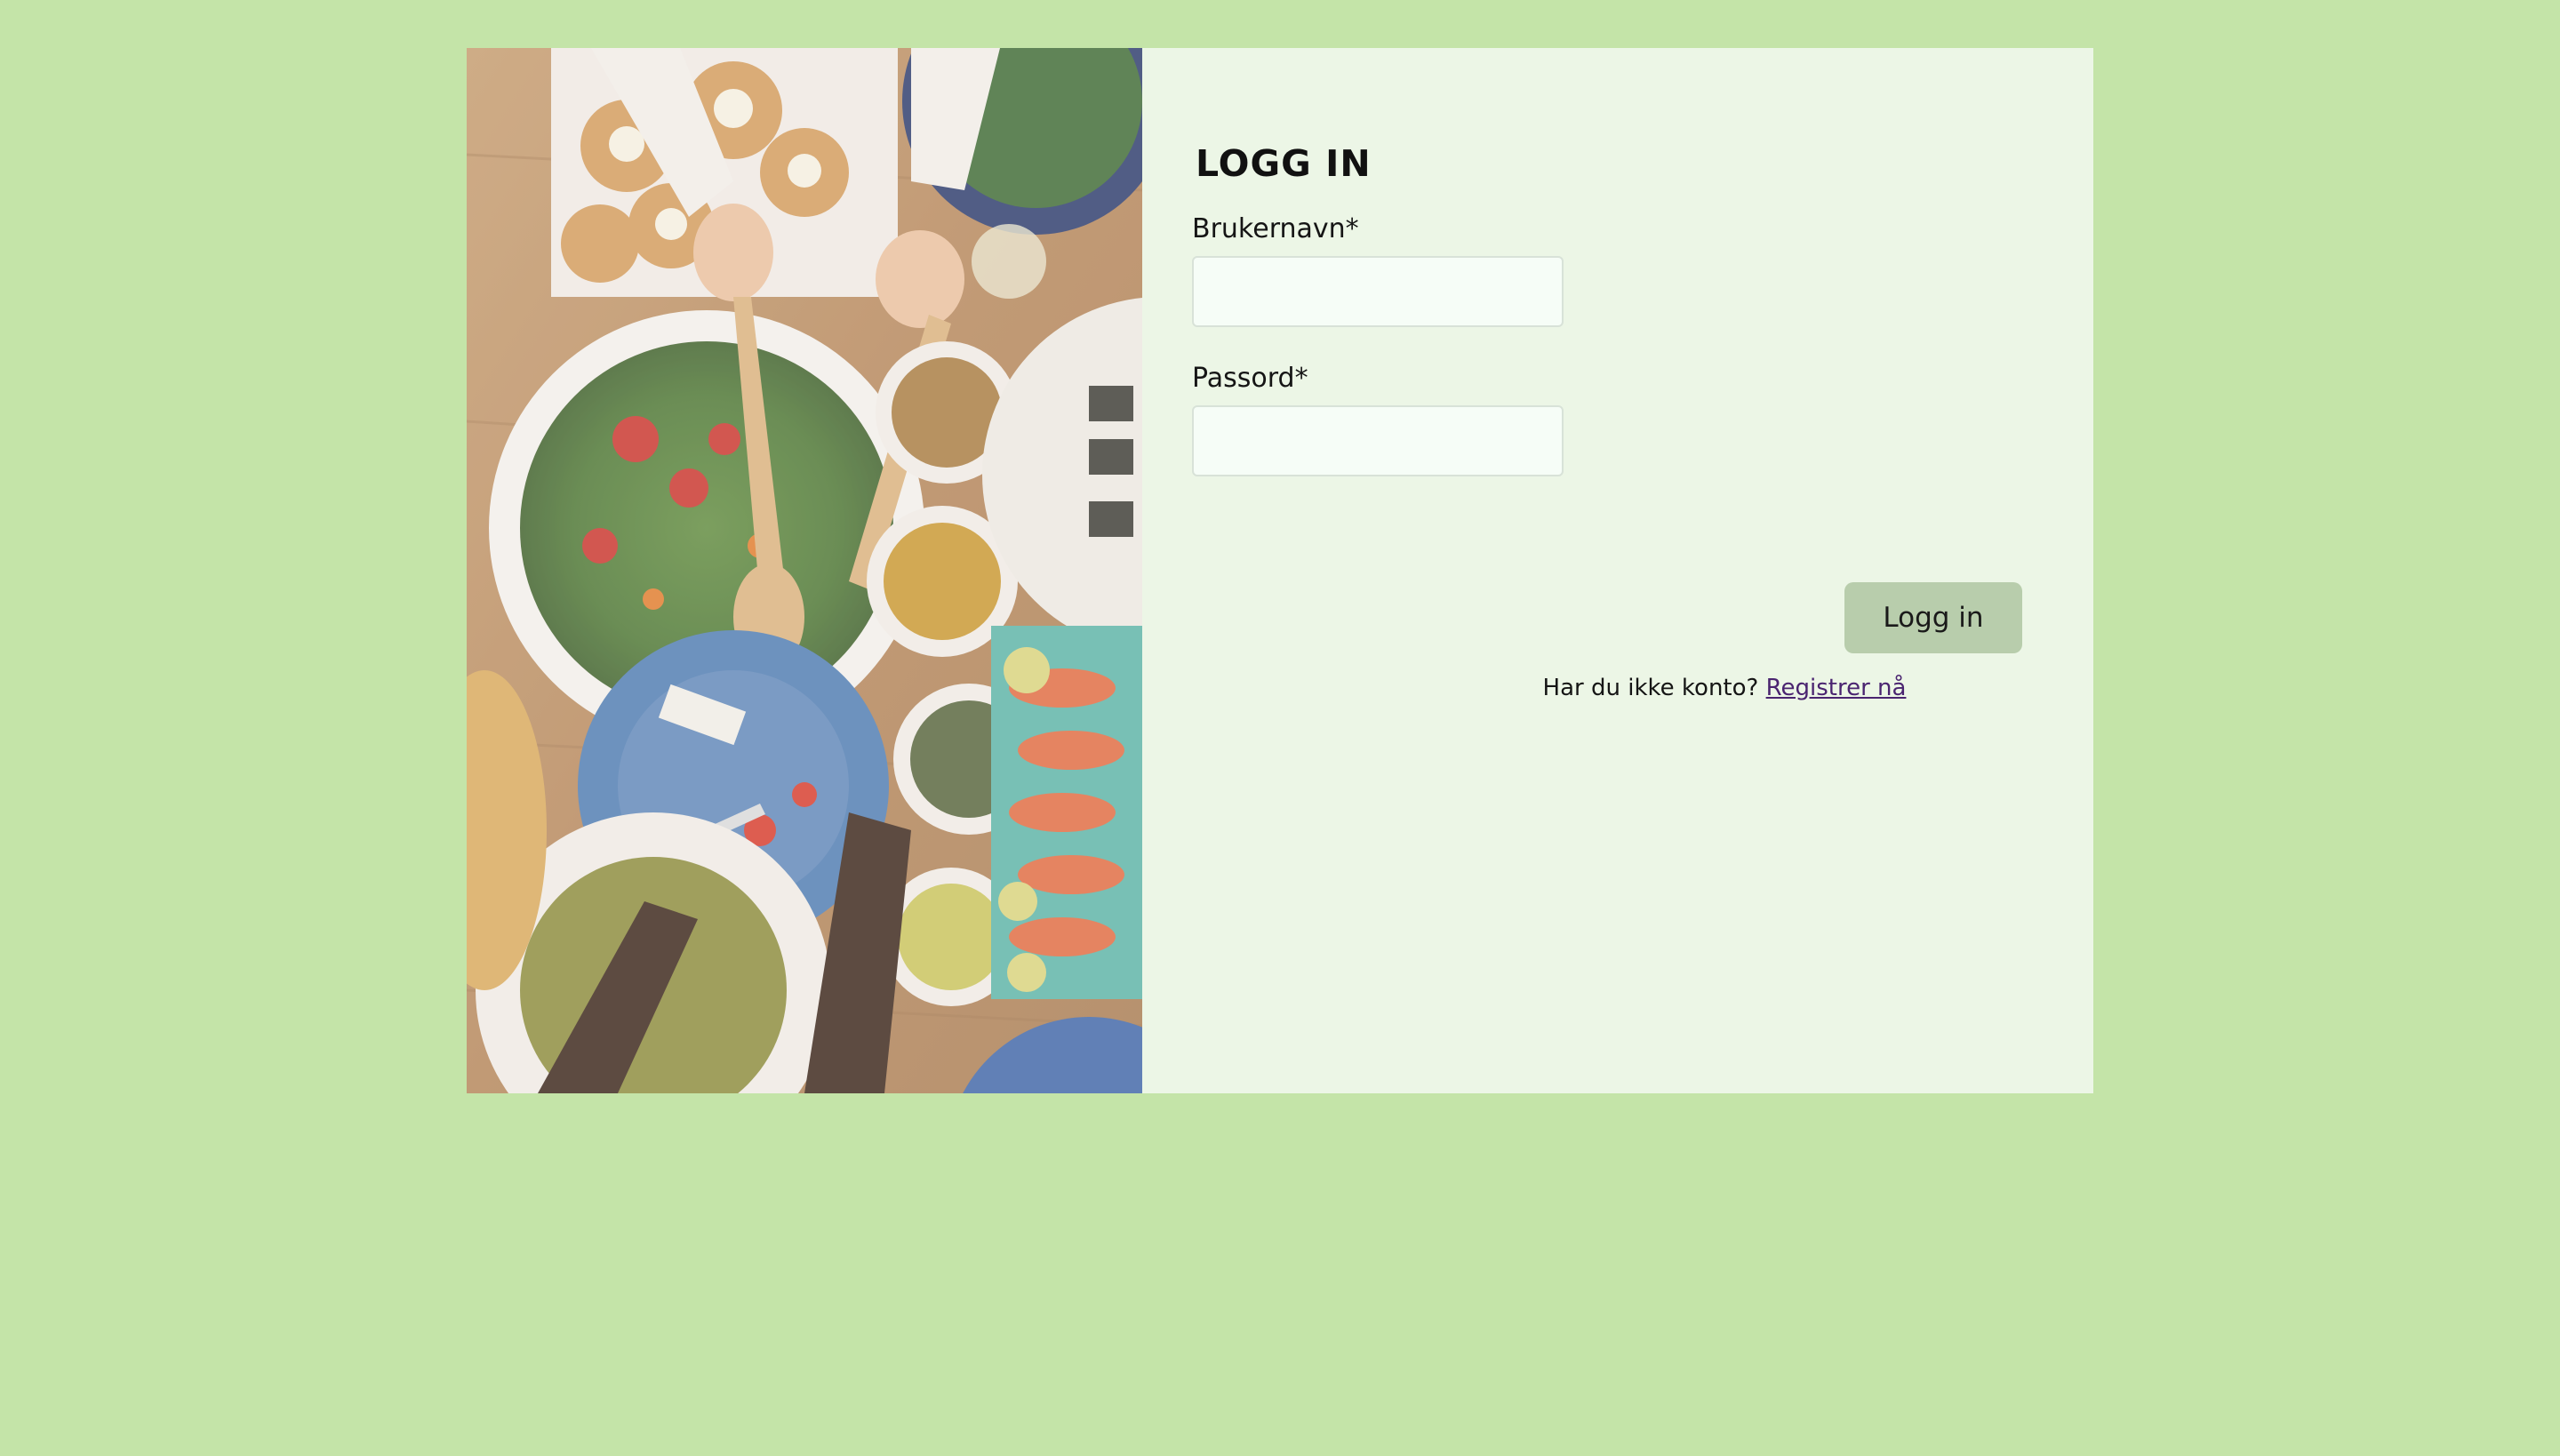  Describe the element at coordinates (1650, 688) in the screenshot. I see `signup-prompt-text: Har du ikke konto?` at that location.